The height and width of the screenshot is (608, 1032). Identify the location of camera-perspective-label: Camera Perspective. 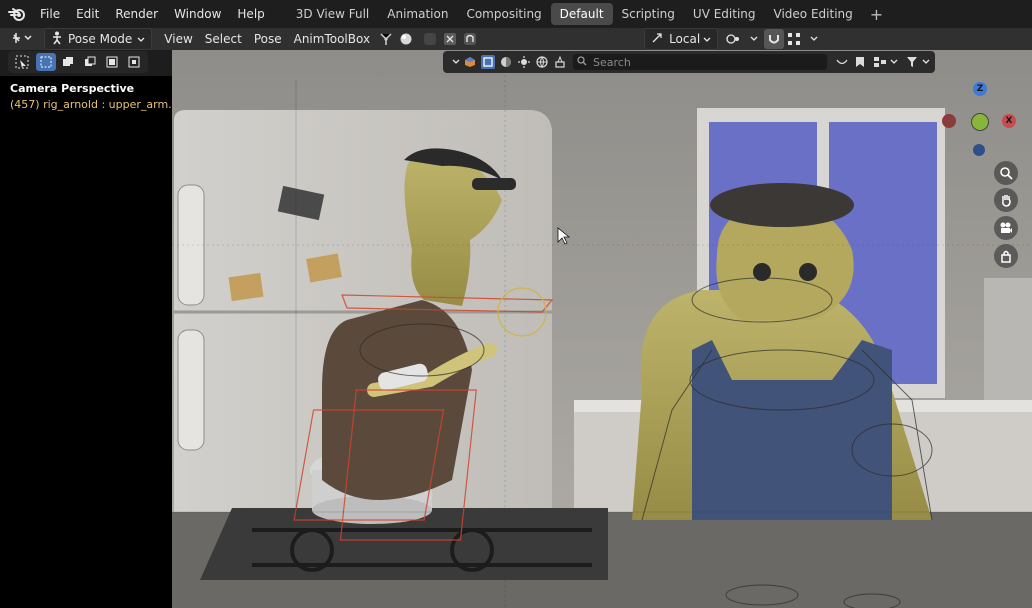
(72, 88).